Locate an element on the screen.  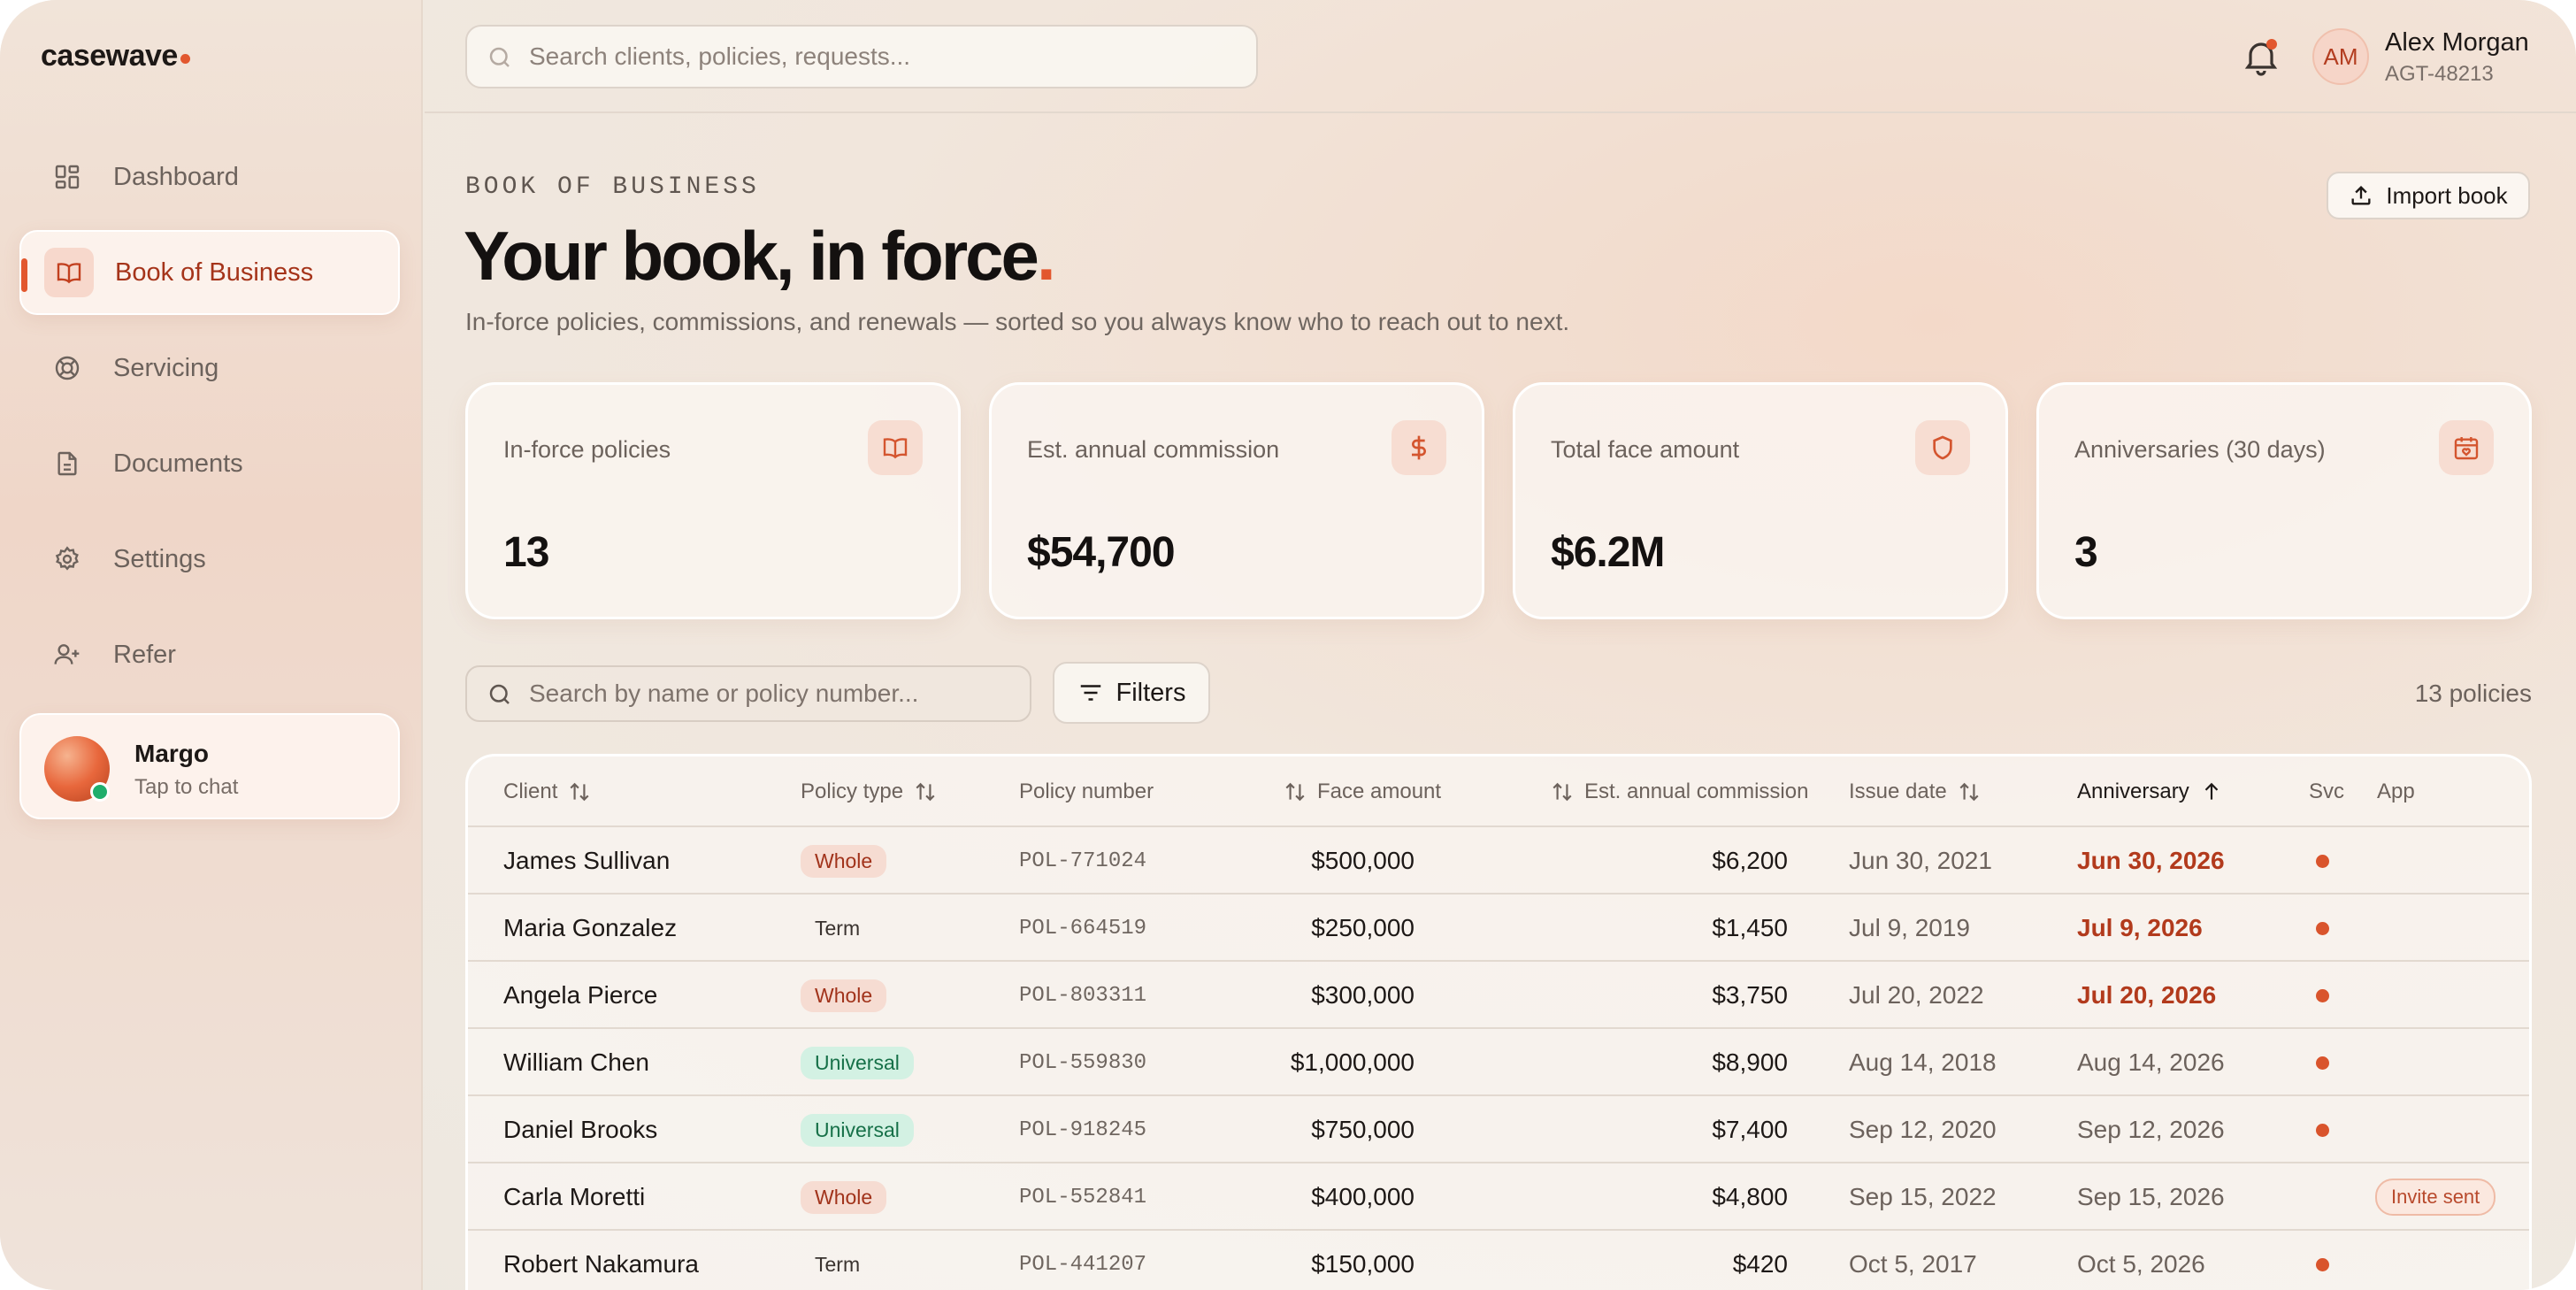
client-name: Angela Pierce is located at coordinates (580, 996).